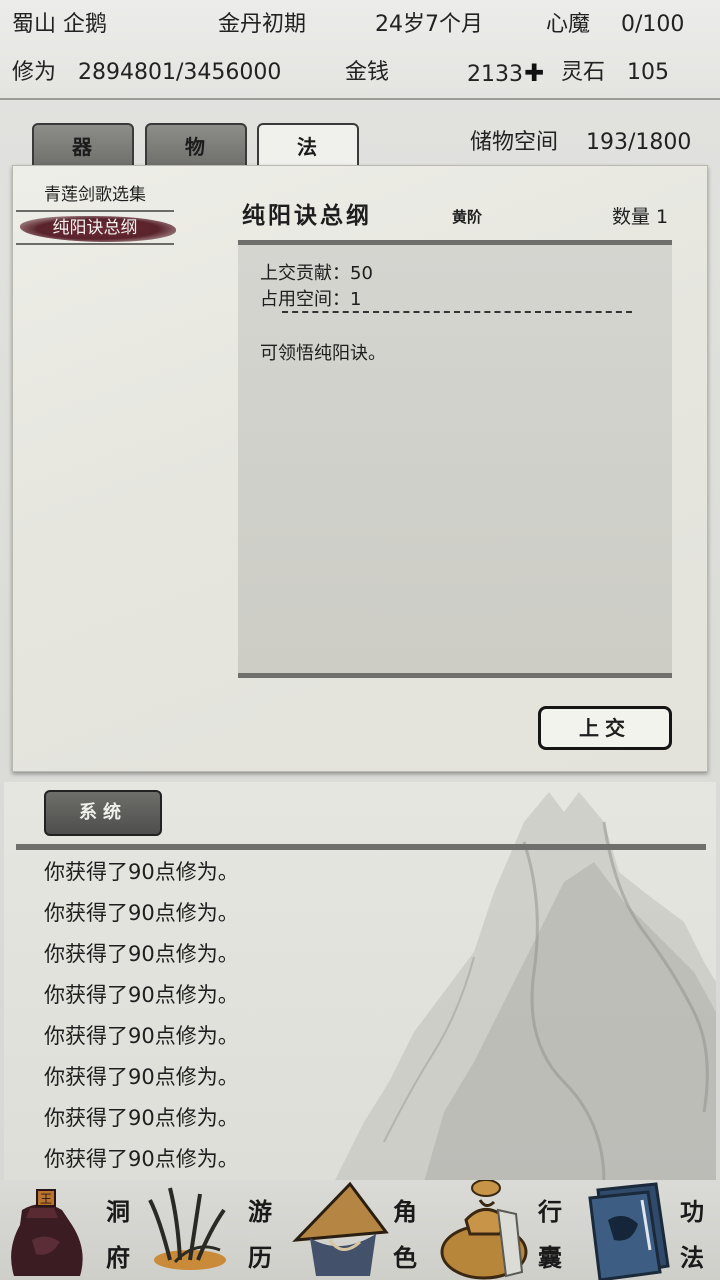 The width and height of the screenshot is (720, 1280). What do you see at coordinates (429, 24) in the screenshot?
I see `age-label: 24岁7个月` at bounding box center [429, 24].